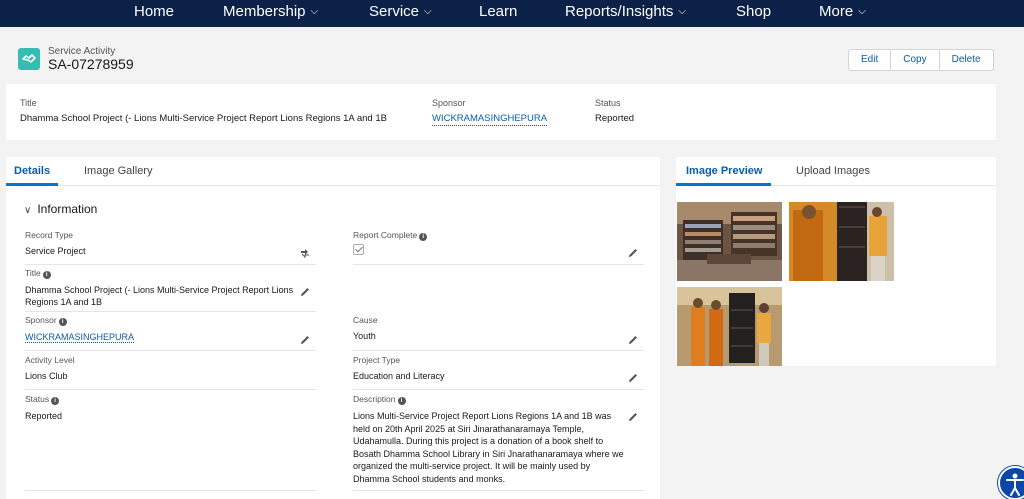 Image resolution: width=1024 pixels, height=499 pixels. I want to click on edit-button: Edit, so click(870, 60).